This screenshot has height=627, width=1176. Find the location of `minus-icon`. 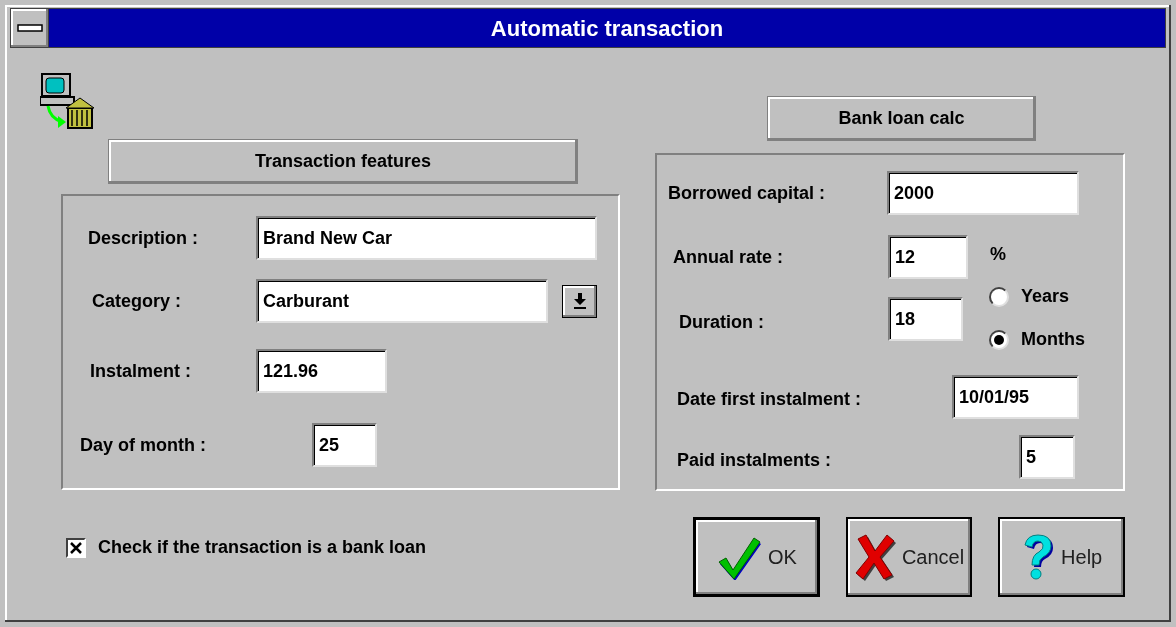

minus-icon is located at coordinates (29, 28).